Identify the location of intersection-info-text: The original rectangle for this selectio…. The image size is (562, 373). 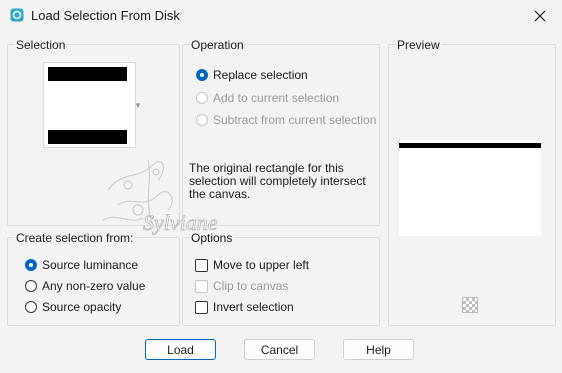
(277, 181).